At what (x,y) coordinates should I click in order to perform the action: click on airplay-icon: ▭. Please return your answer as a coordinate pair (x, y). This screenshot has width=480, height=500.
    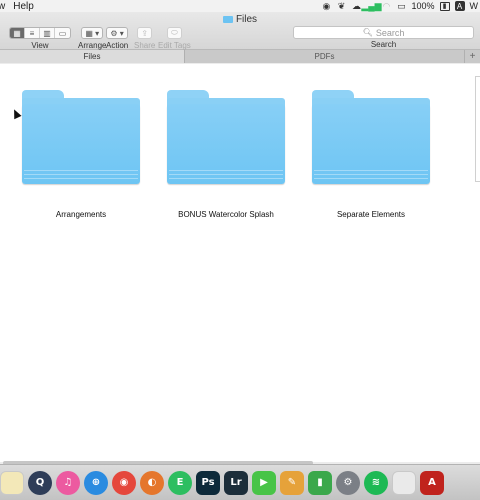
    Looking at the image, I should click on (401, 6).